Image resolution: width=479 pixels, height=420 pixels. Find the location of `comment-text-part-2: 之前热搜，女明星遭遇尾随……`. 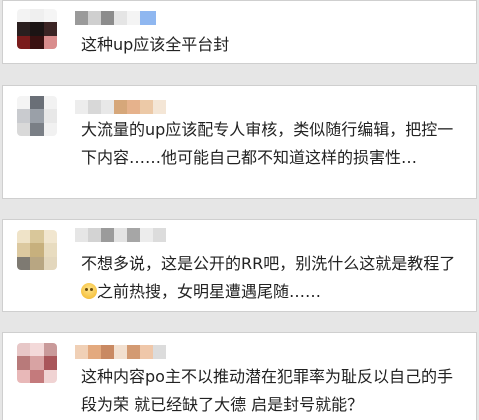

comment-text-part-2: 之前热搜，女明星遭遇尾随…… is located at coordinates (209, 291).